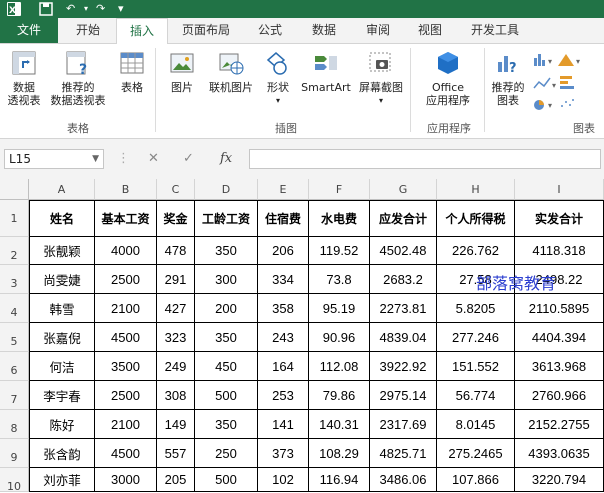 This screenshot has height=493, width=604. I want to click on table-cell: 2110.5895, so click(559, 308).